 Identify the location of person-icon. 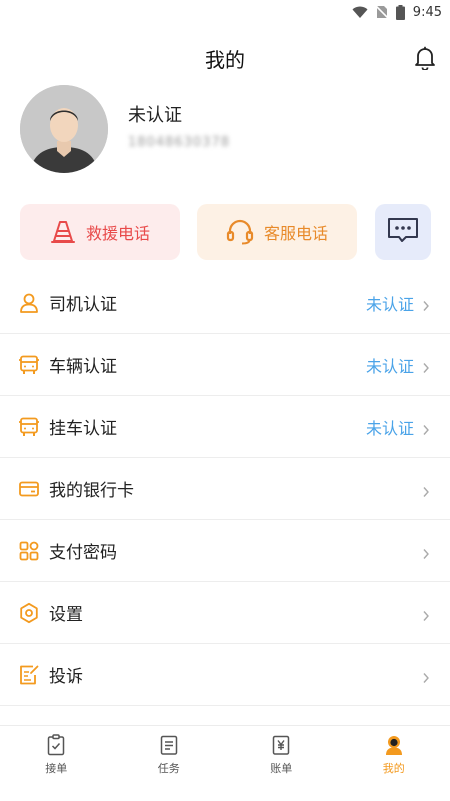
(394, 745).